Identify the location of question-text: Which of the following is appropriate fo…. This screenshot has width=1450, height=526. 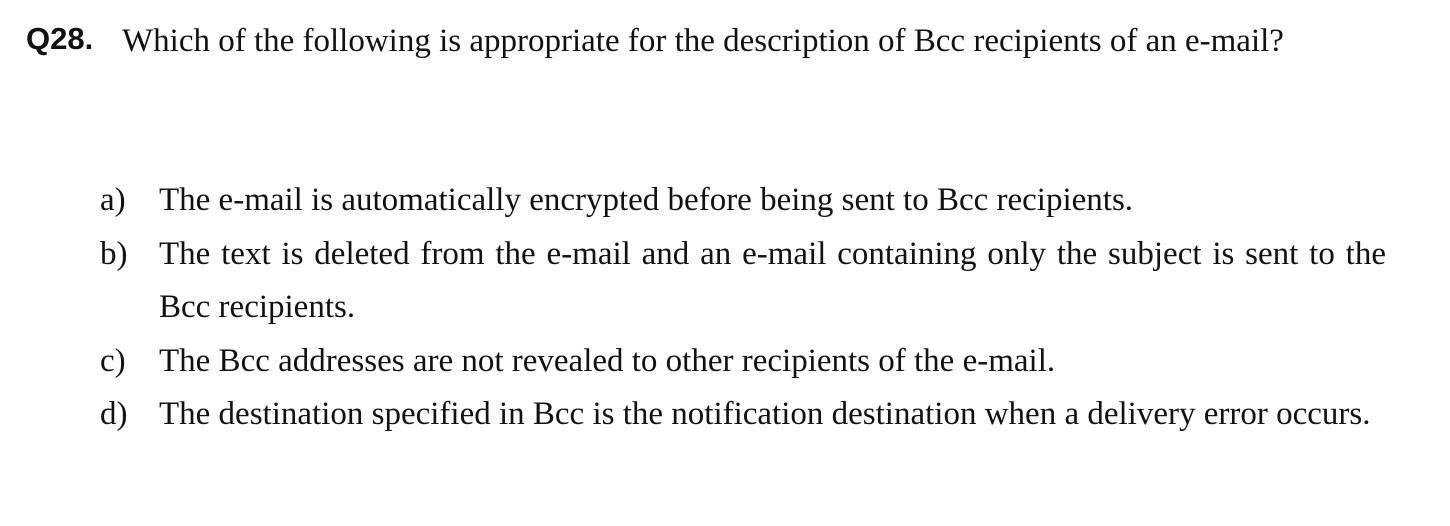
(703, 41).